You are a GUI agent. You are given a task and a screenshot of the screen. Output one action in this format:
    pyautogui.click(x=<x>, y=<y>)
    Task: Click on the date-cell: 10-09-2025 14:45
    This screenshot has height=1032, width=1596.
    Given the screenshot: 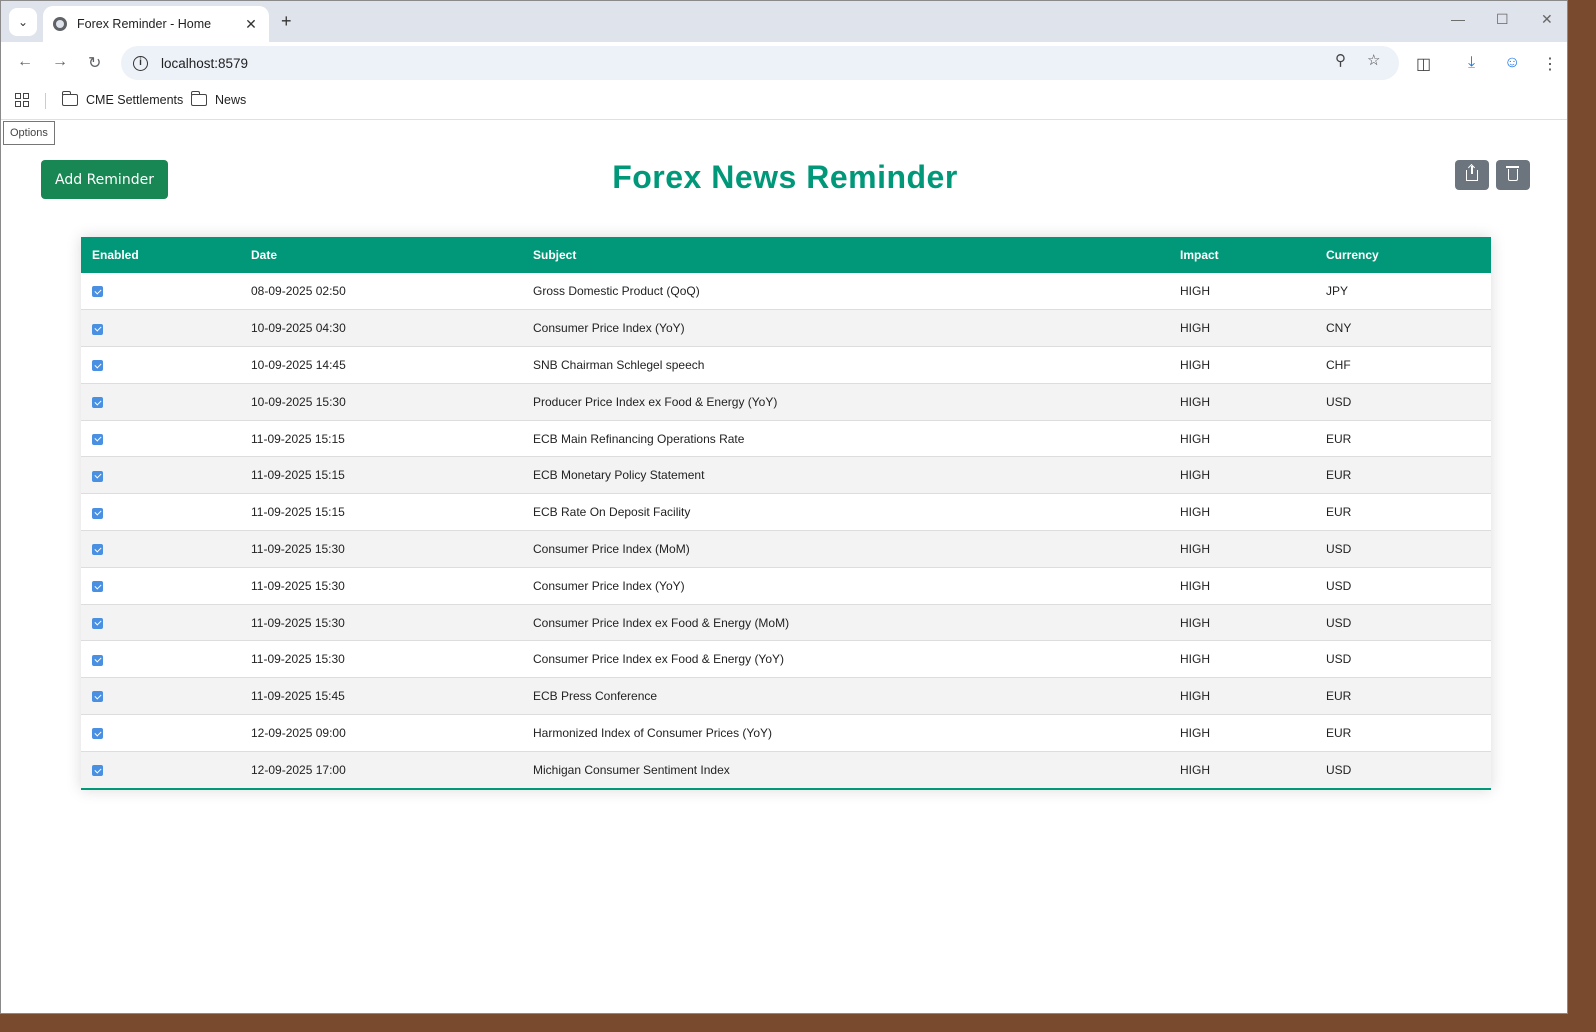 What is the action you would take?
    pyautogui.click(x=381, y=365)
    